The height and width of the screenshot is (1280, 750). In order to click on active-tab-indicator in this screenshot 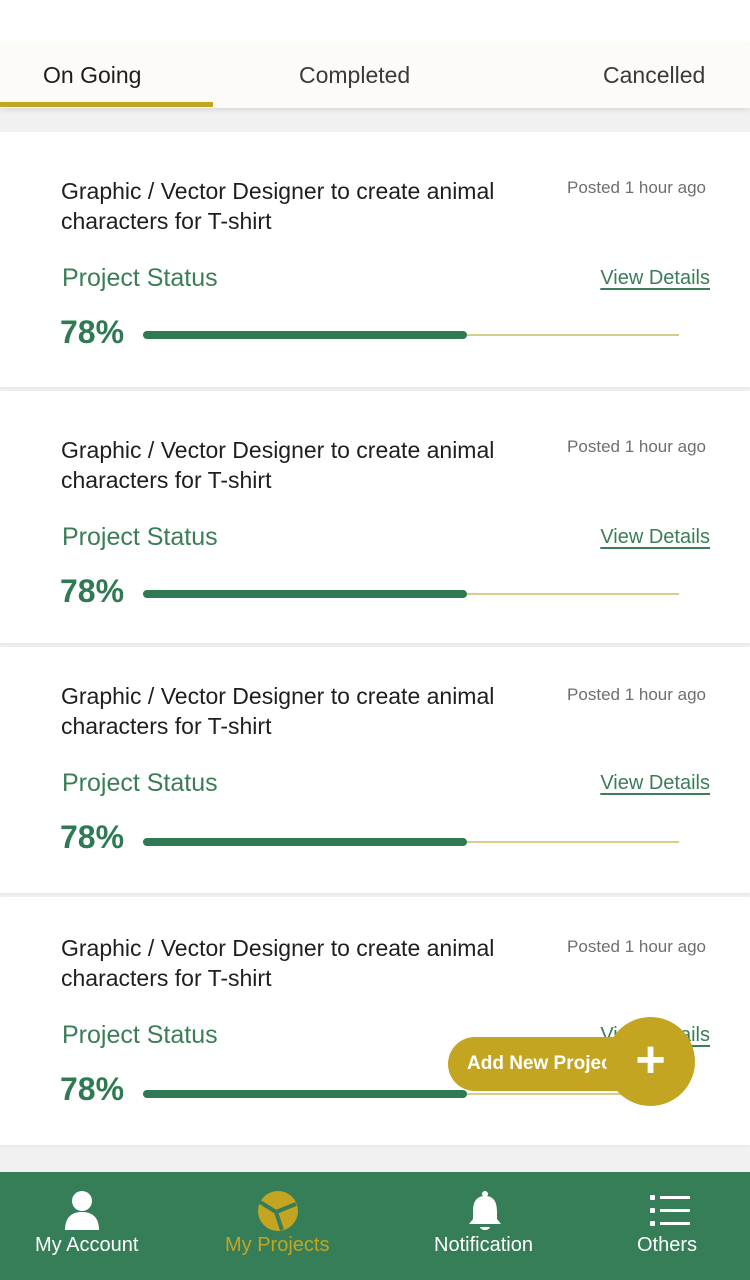, I will do `click(106, 104)`.